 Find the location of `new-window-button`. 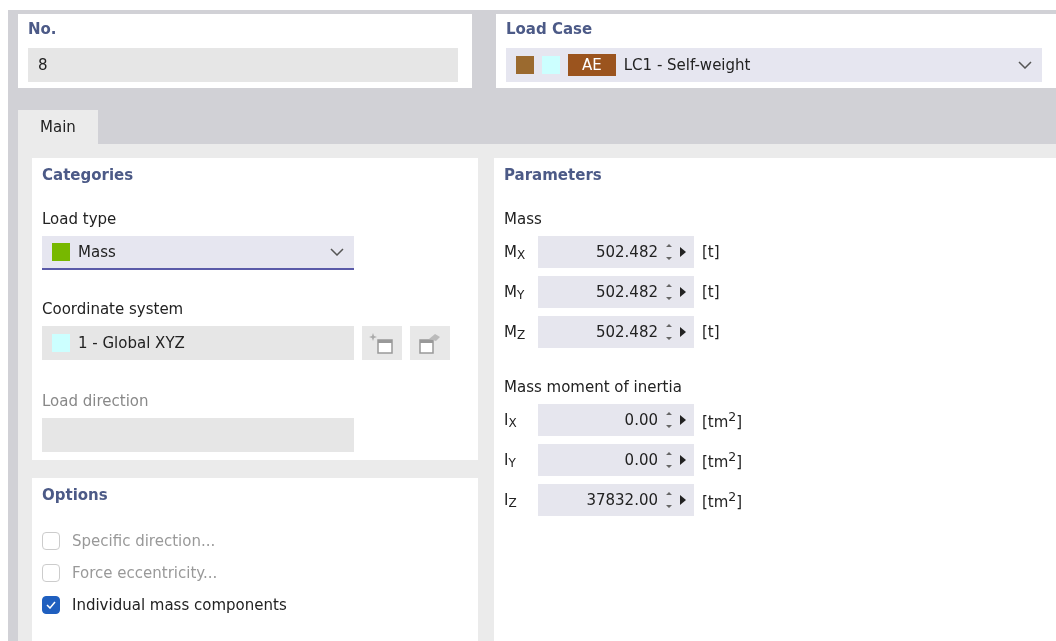

new-window-button is located at coordinates (382, 343).